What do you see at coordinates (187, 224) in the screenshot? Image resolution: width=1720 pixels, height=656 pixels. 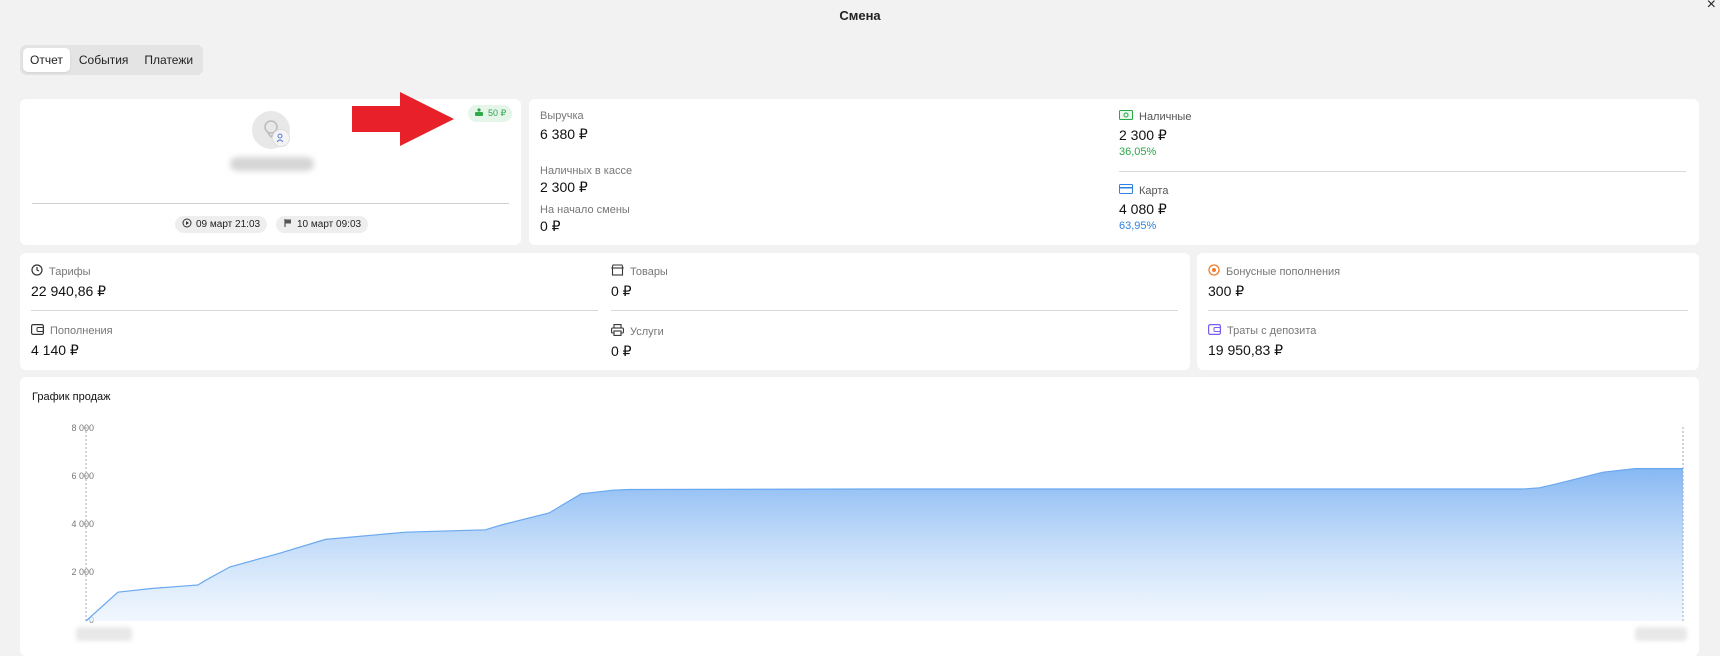 I see `clock-play-icon` at bounding box center [187, 224].